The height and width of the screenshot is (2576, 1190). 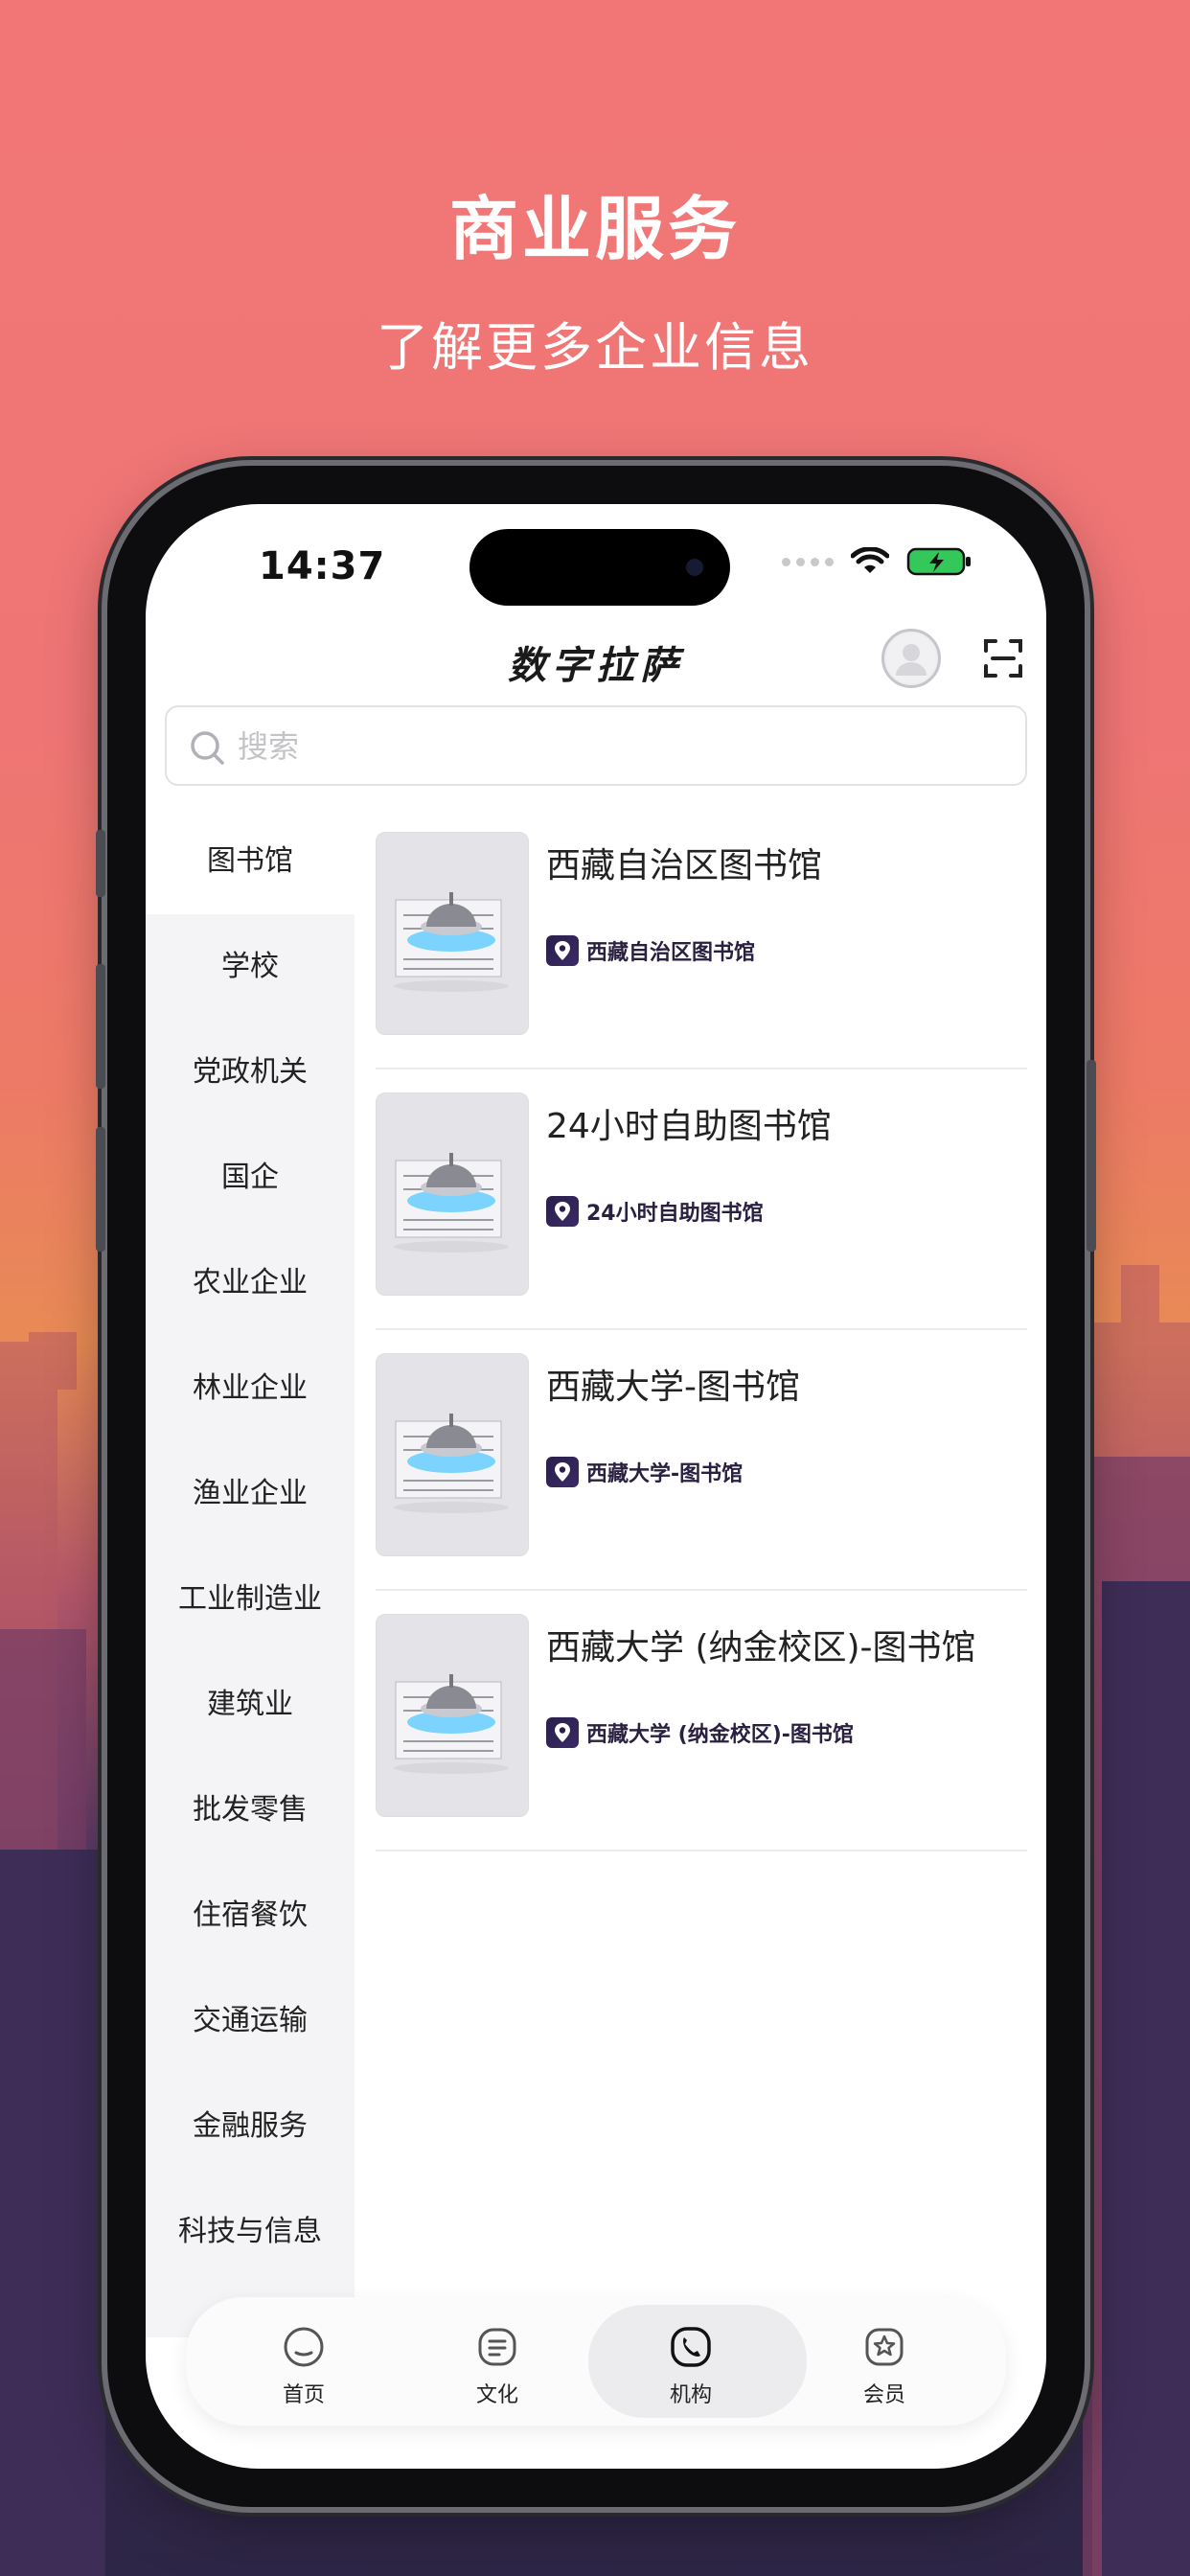 What do you see at coordinates (720, 1735) in the screenshot?
I see `result-tag-text: 西藏大学 (纳金校区)-图书馆` at bounding box center [720, 1735].